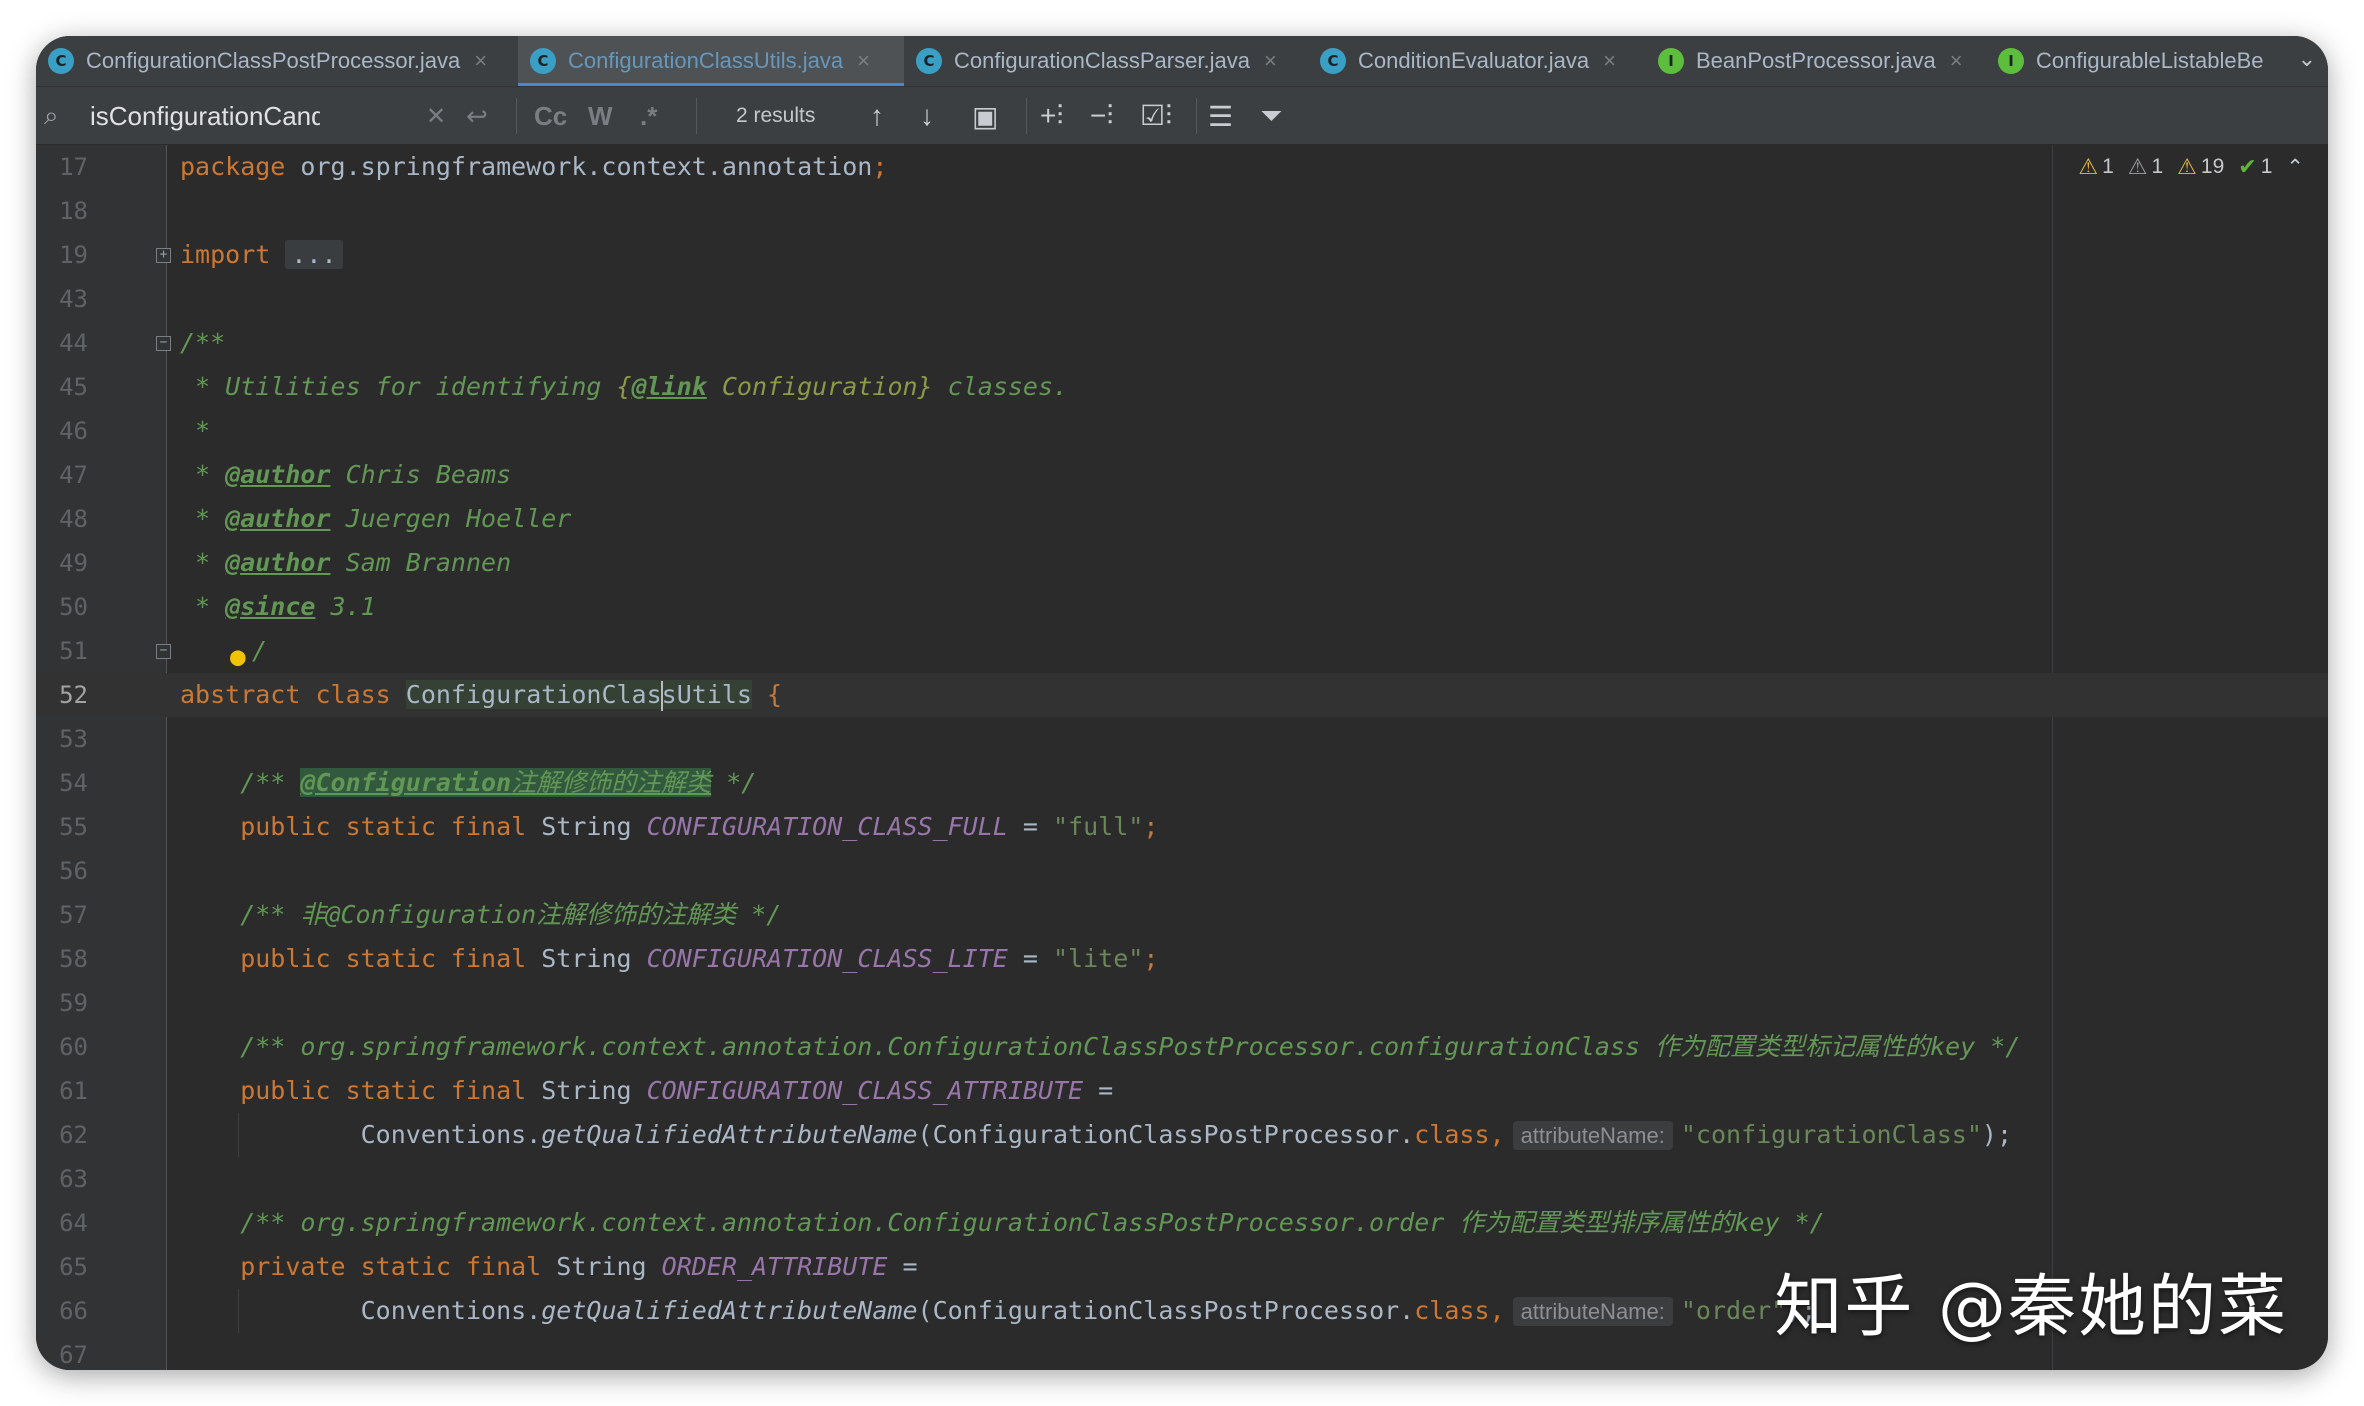 The image size is (2364, 1406). What do you see at coordinates (1182, 343) in the screenshot?
I see `code-line: 44 − /**` at bounding box center [1182, 343].